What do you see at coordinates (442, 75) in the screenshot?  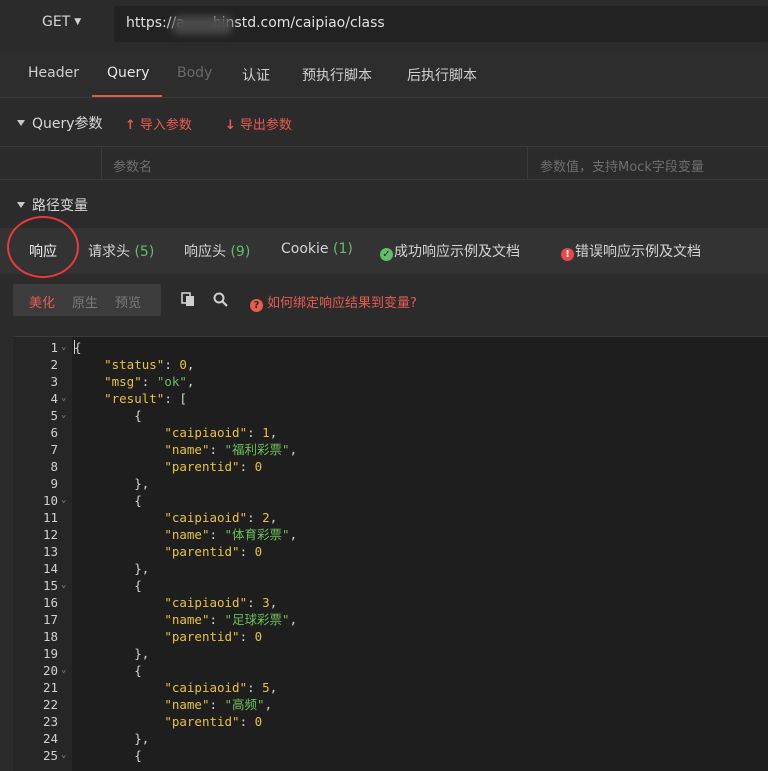 I see `tab-post-script: 后执行脚本` at bounding box center [442, 75].